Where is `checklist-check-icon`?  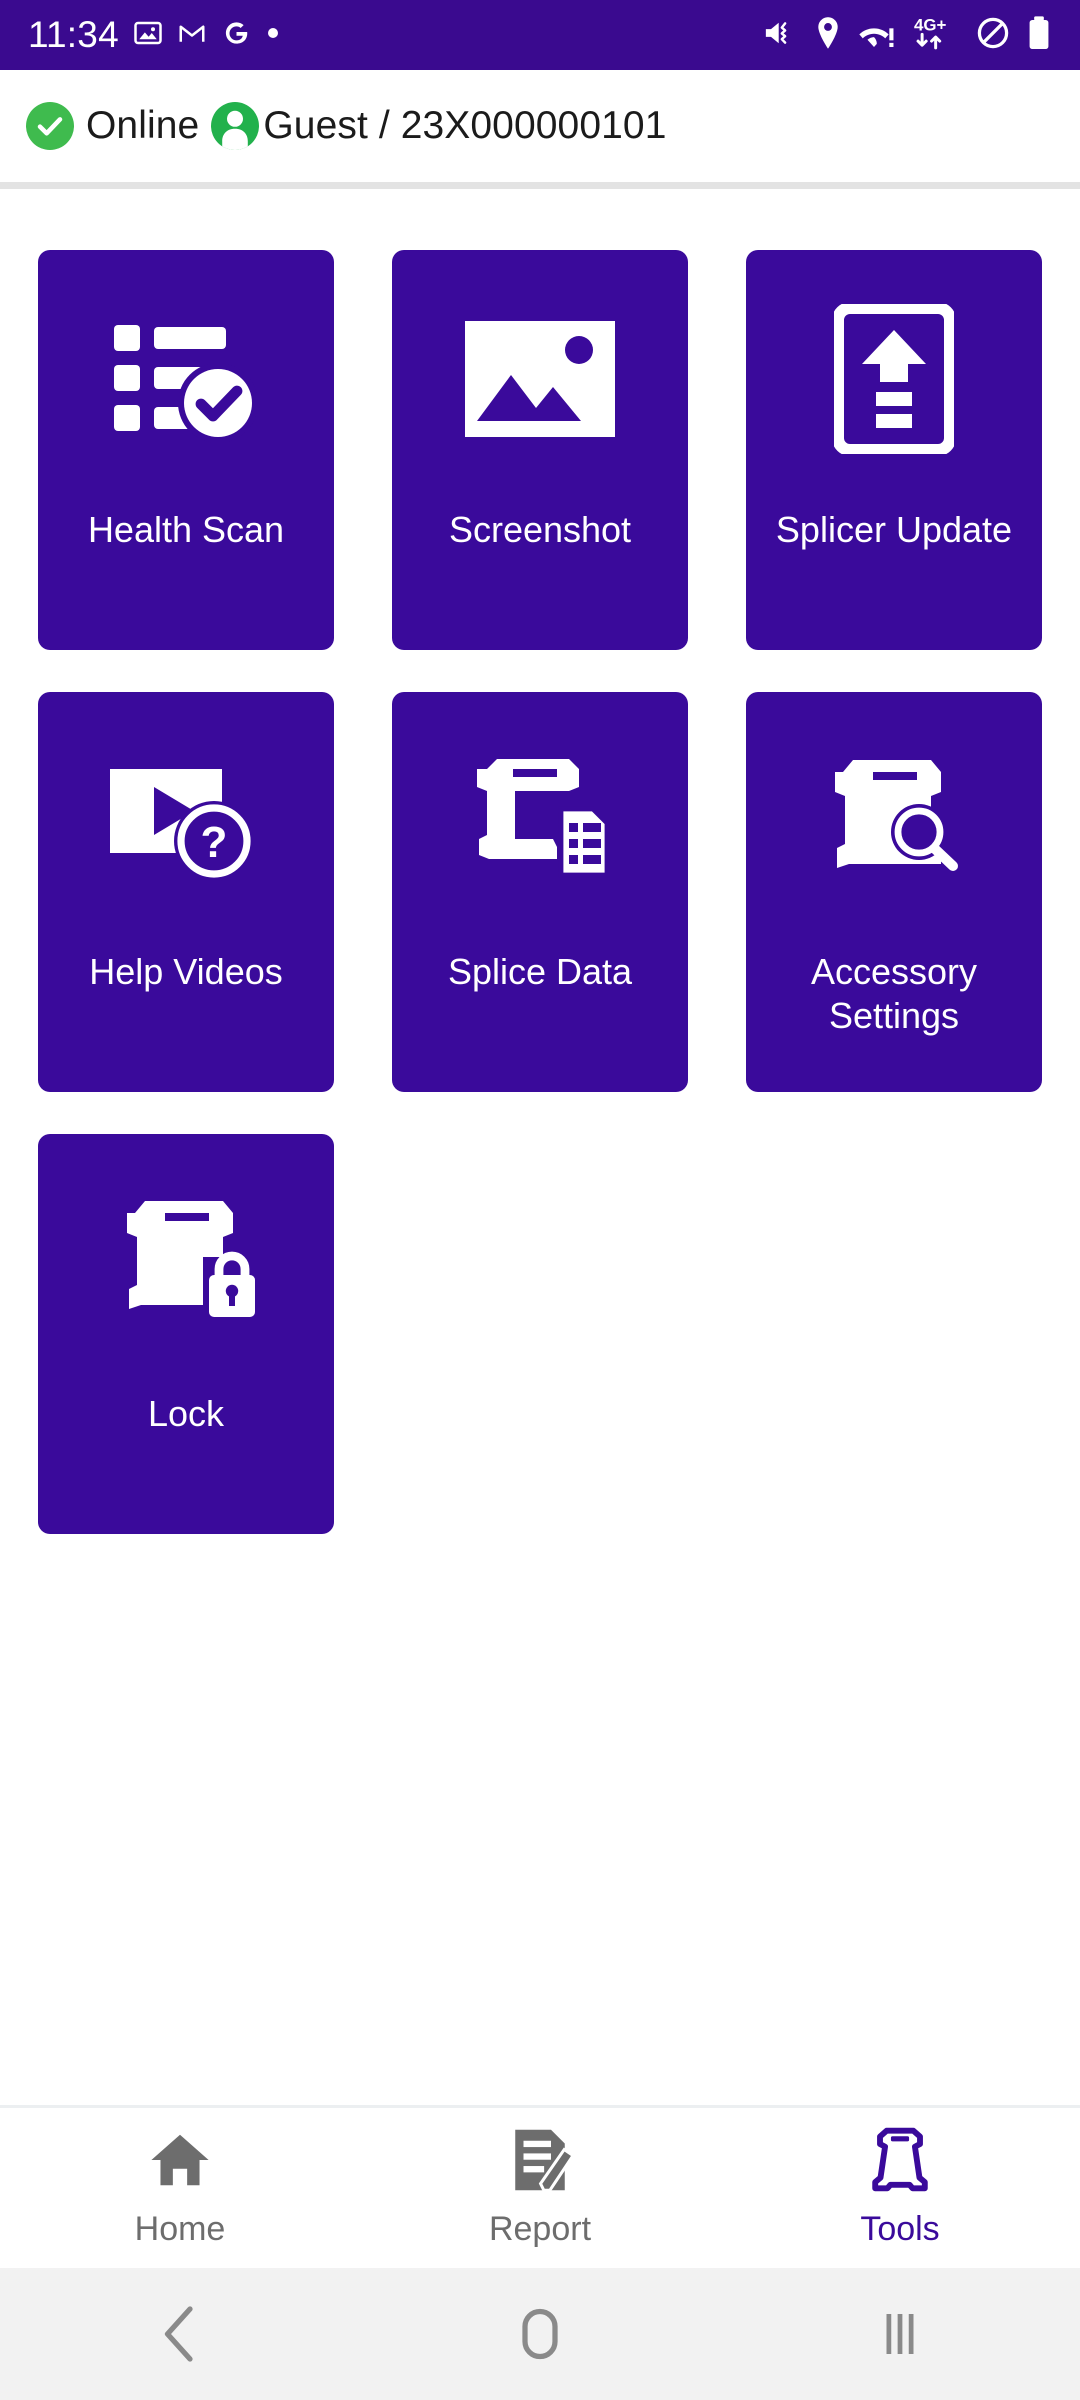 checklist-check-icon is located at coordinates (186, 379).